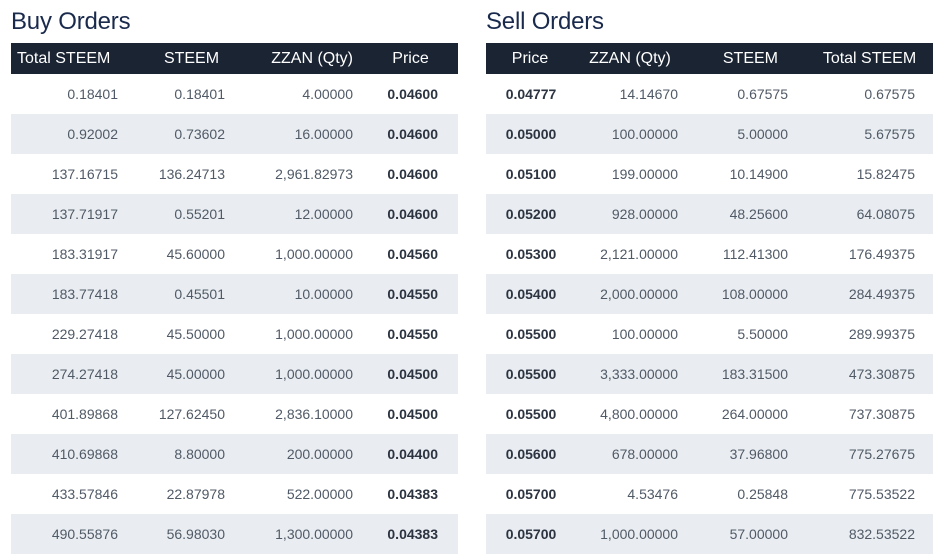  Describe the element at coordinates (179, 58) in the screenshot. I see `buy-header-steem: STEEM` at that location.